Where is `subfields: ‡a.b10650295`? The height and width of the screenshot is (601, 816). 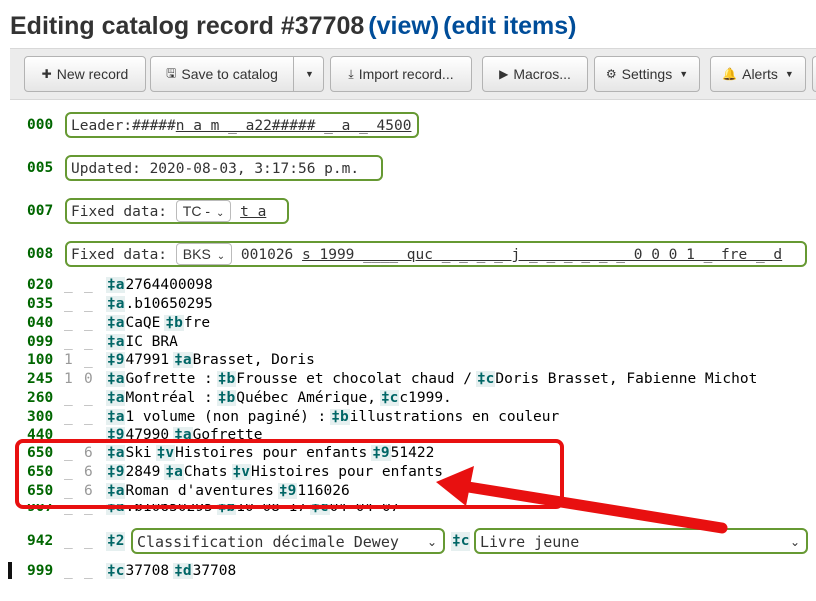 subfields: ‡a.b10650295 is located at coordinates (161, 304).